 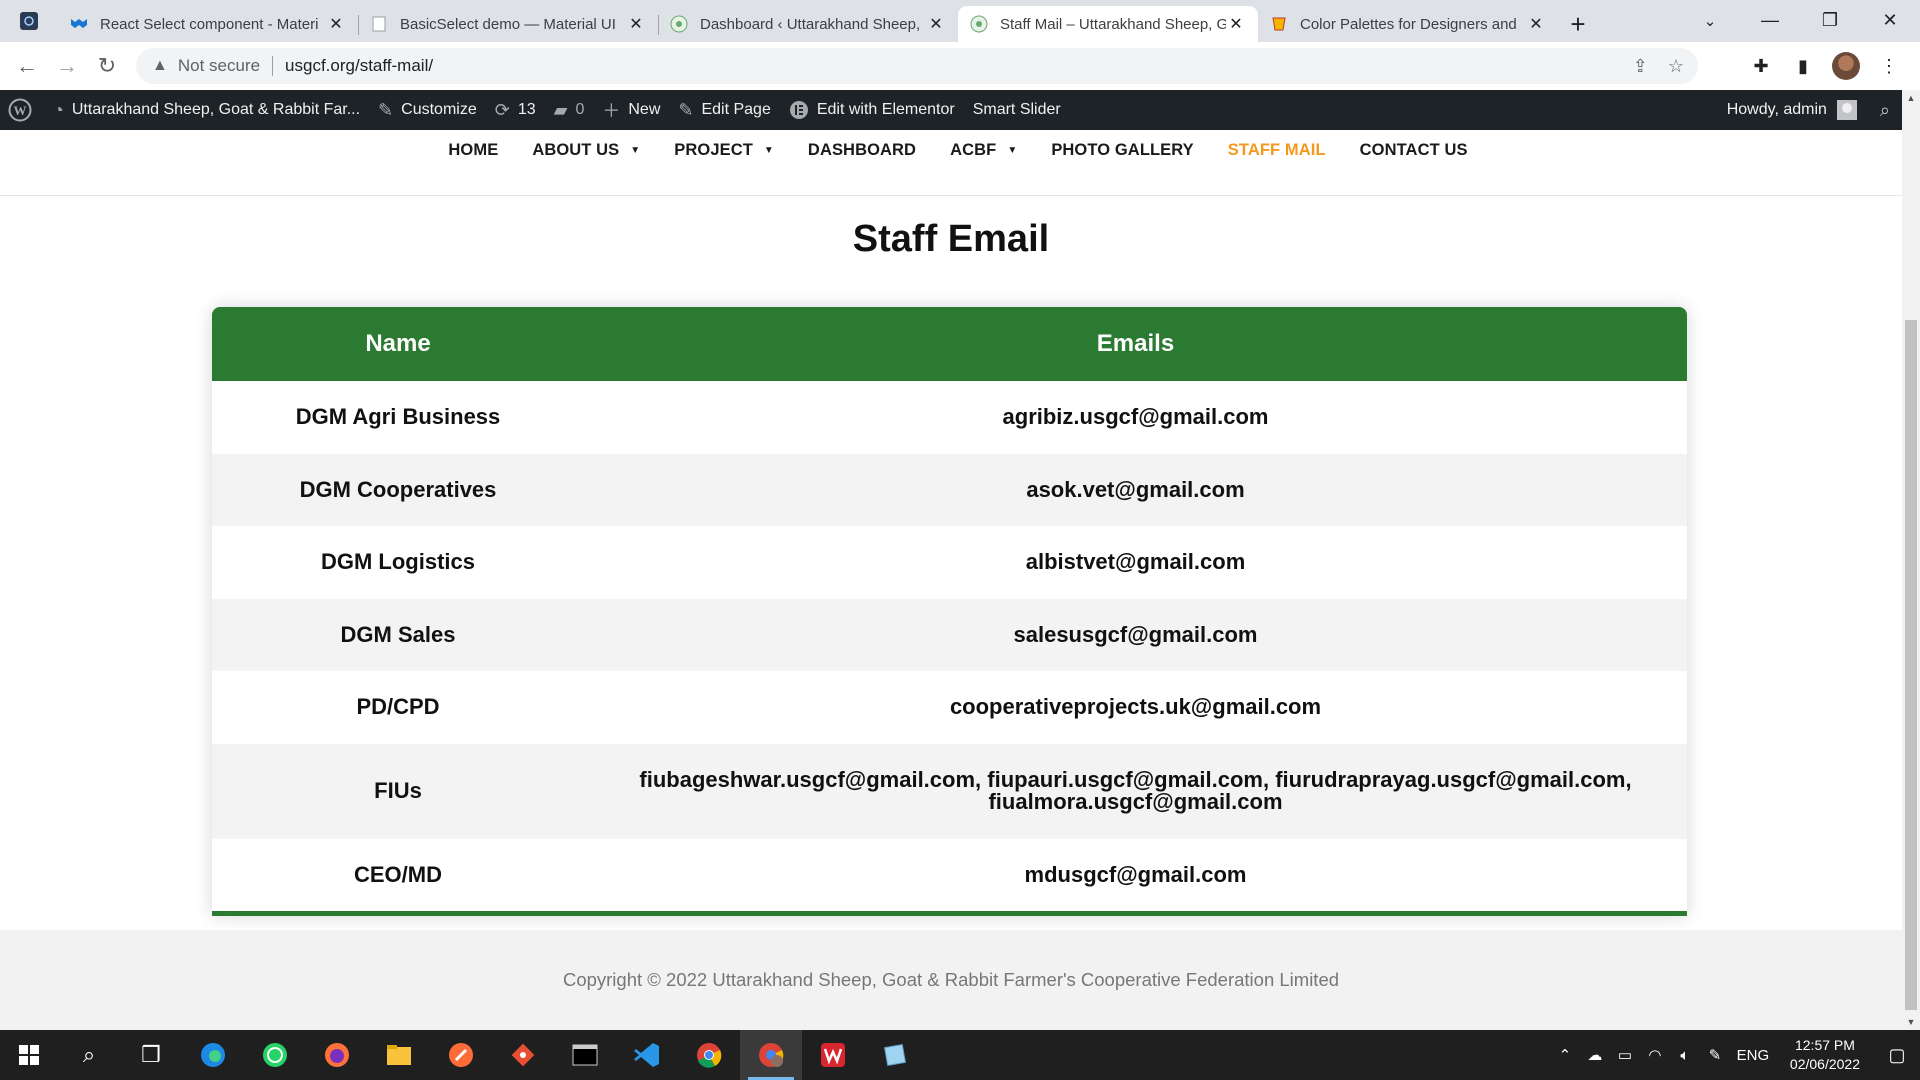 What do you see at coordinates (219, 66) in the screenshot?
I see `security-label: Not secure` at bounding box center [219, 66].